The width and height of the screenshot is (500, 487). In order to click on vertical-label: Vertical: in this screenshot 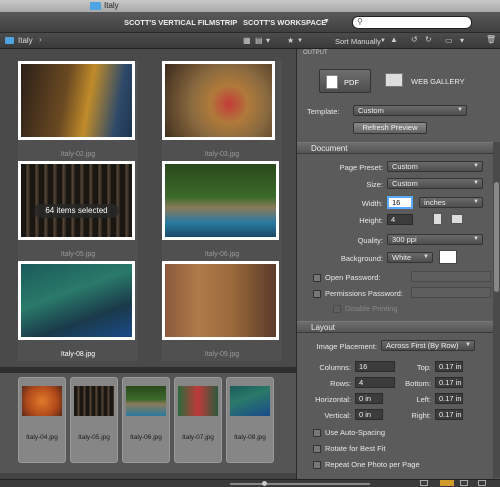, I will do `click(337, 415)`.